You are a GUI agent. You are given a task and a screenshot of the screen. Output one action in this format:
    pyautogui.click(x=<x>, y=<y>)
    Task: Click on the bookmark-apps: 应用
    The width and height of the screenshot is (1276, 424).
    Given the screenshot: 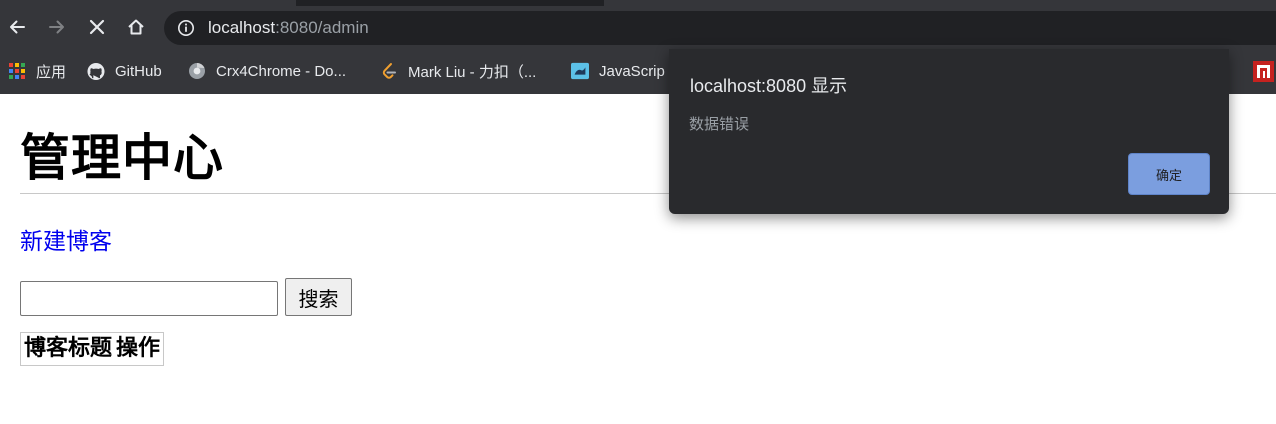 What is the action you would take?
    pyautogui.click(x=37, y=71)
    